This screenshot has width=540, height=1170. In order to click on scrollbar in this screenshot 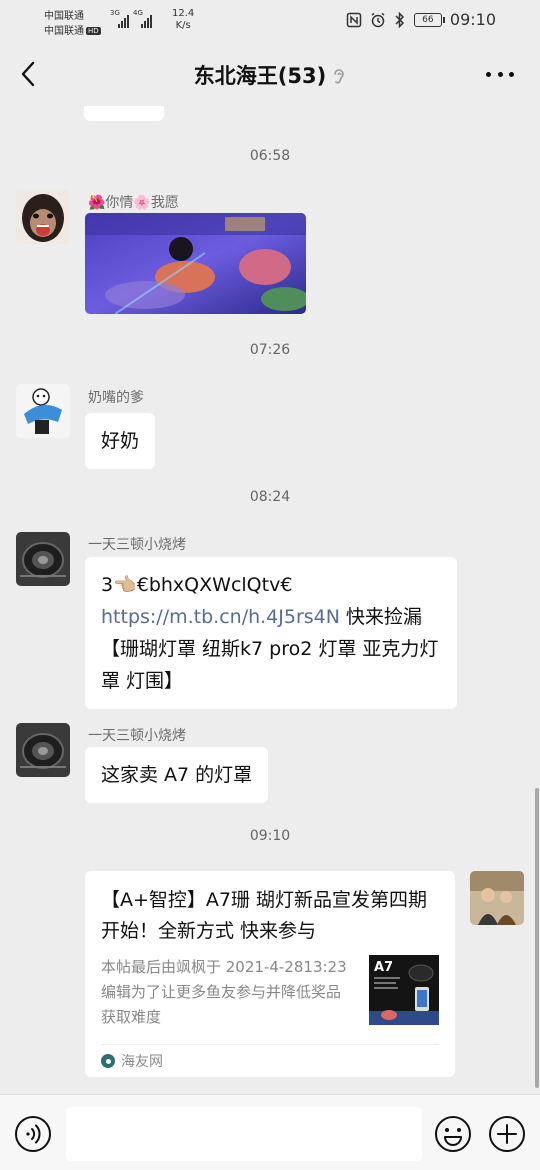, I will do `click(537, 938)`.